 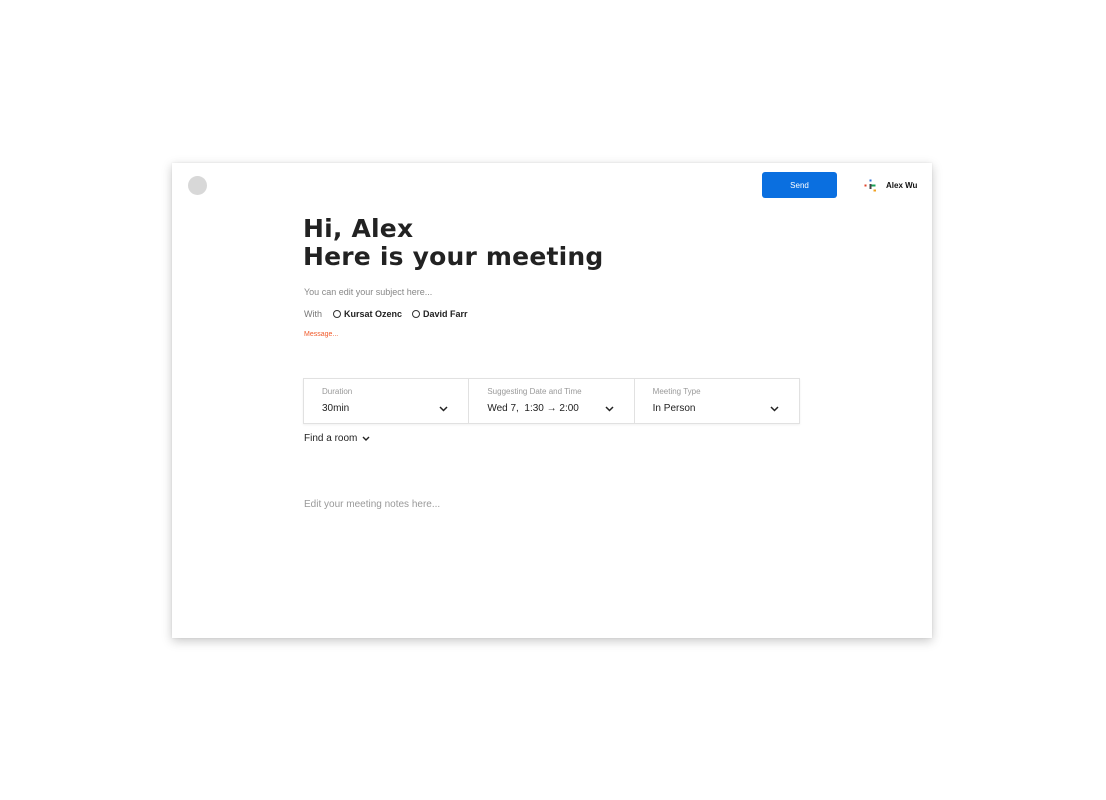 I want to click on duration-label: Duration, so click(x=337, y=391).